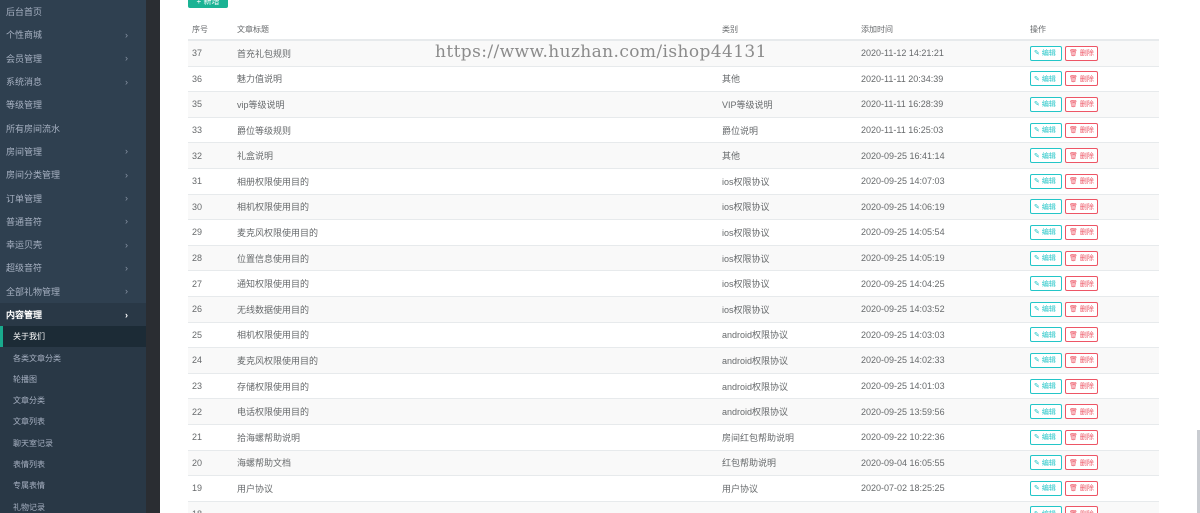 This screenshot has width=1200, height=513. Describe the element at coordinates (73, 58) in the screenshot. I see `sidebar-item: 会员管理 ›` at that location.